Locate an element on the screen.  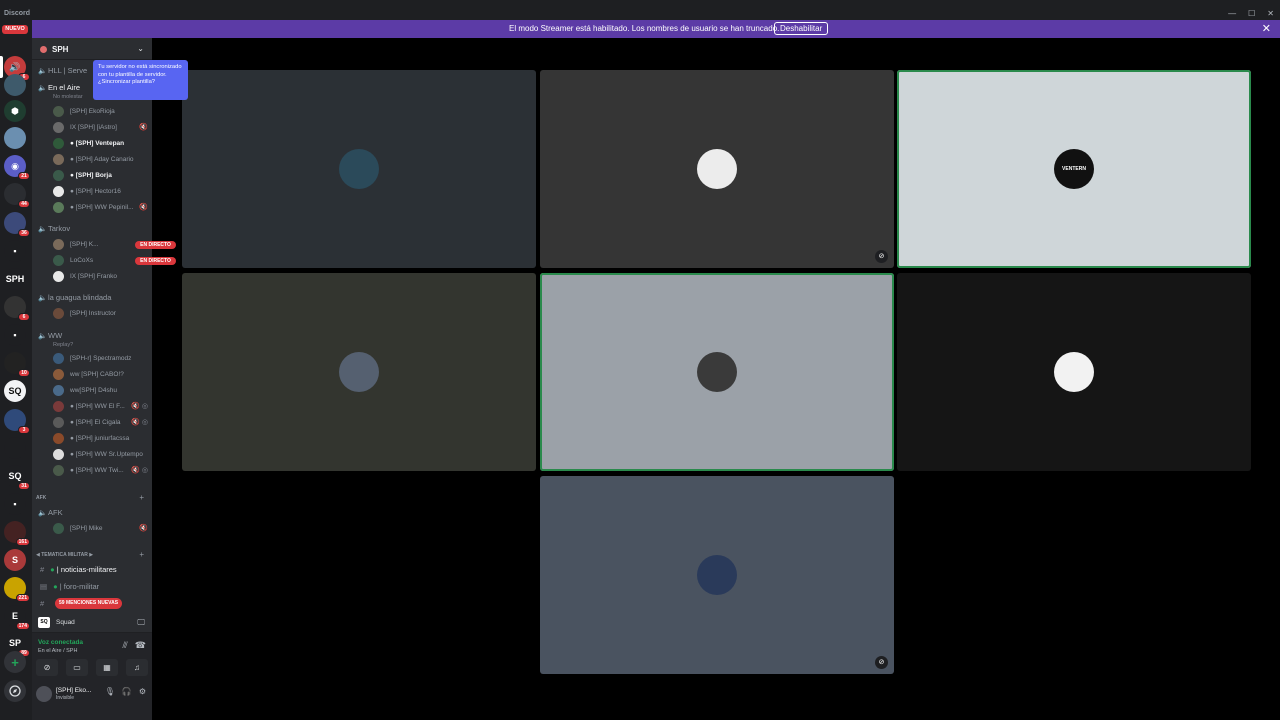
voice-member: ● [SPH] WW Pepinil... 🔇 is located at coordinates (100, 207).